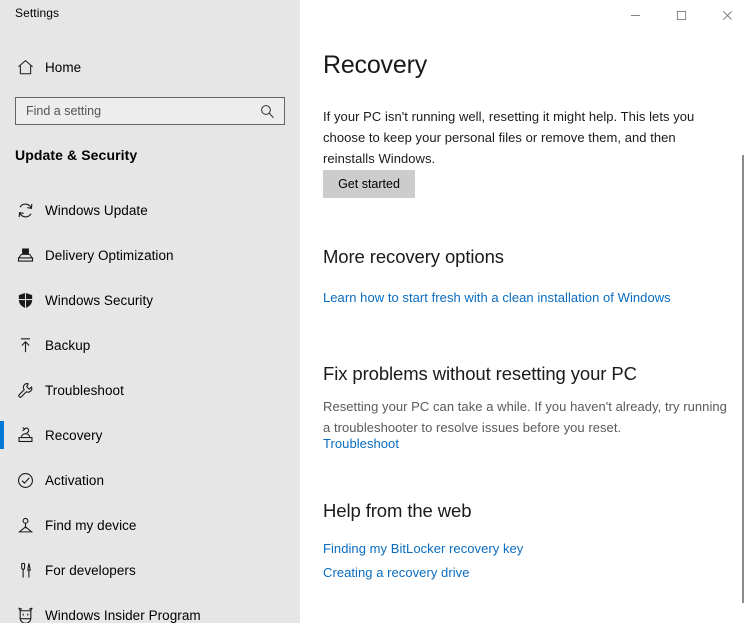  Describe the element at coordinates (413, 256) in the screenshot. I see `section-heading-more-recovery-options: More recovery options` at that location.